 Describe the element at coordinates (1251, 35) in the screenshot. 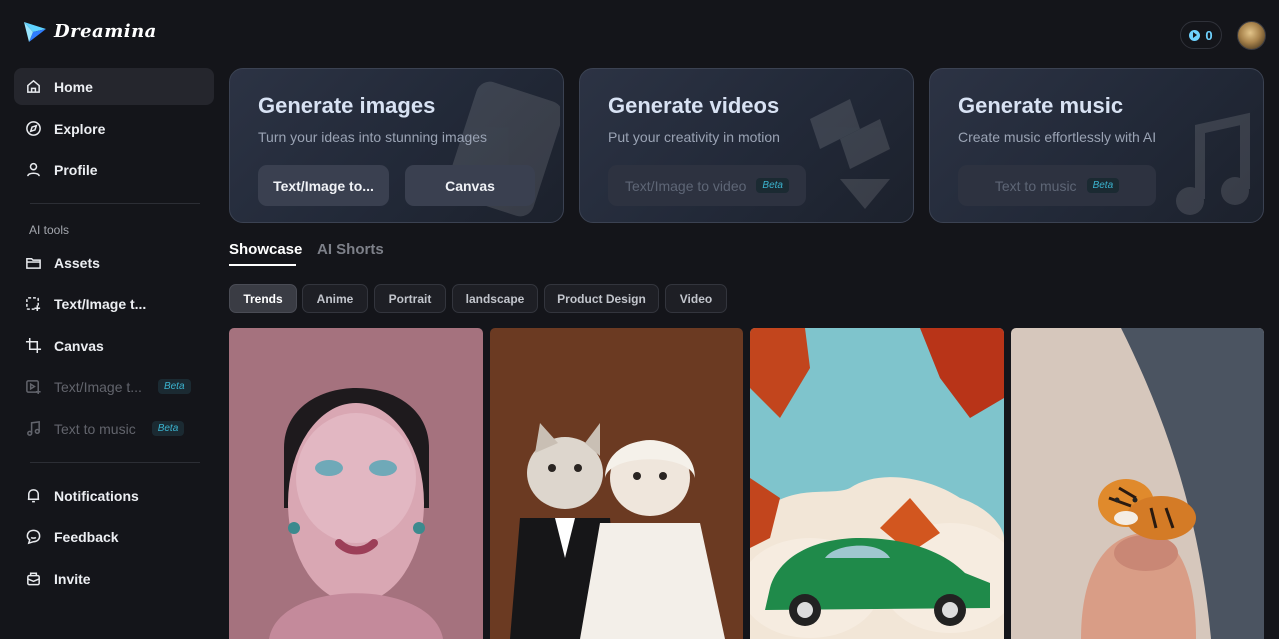

I see `avatar` at that location.